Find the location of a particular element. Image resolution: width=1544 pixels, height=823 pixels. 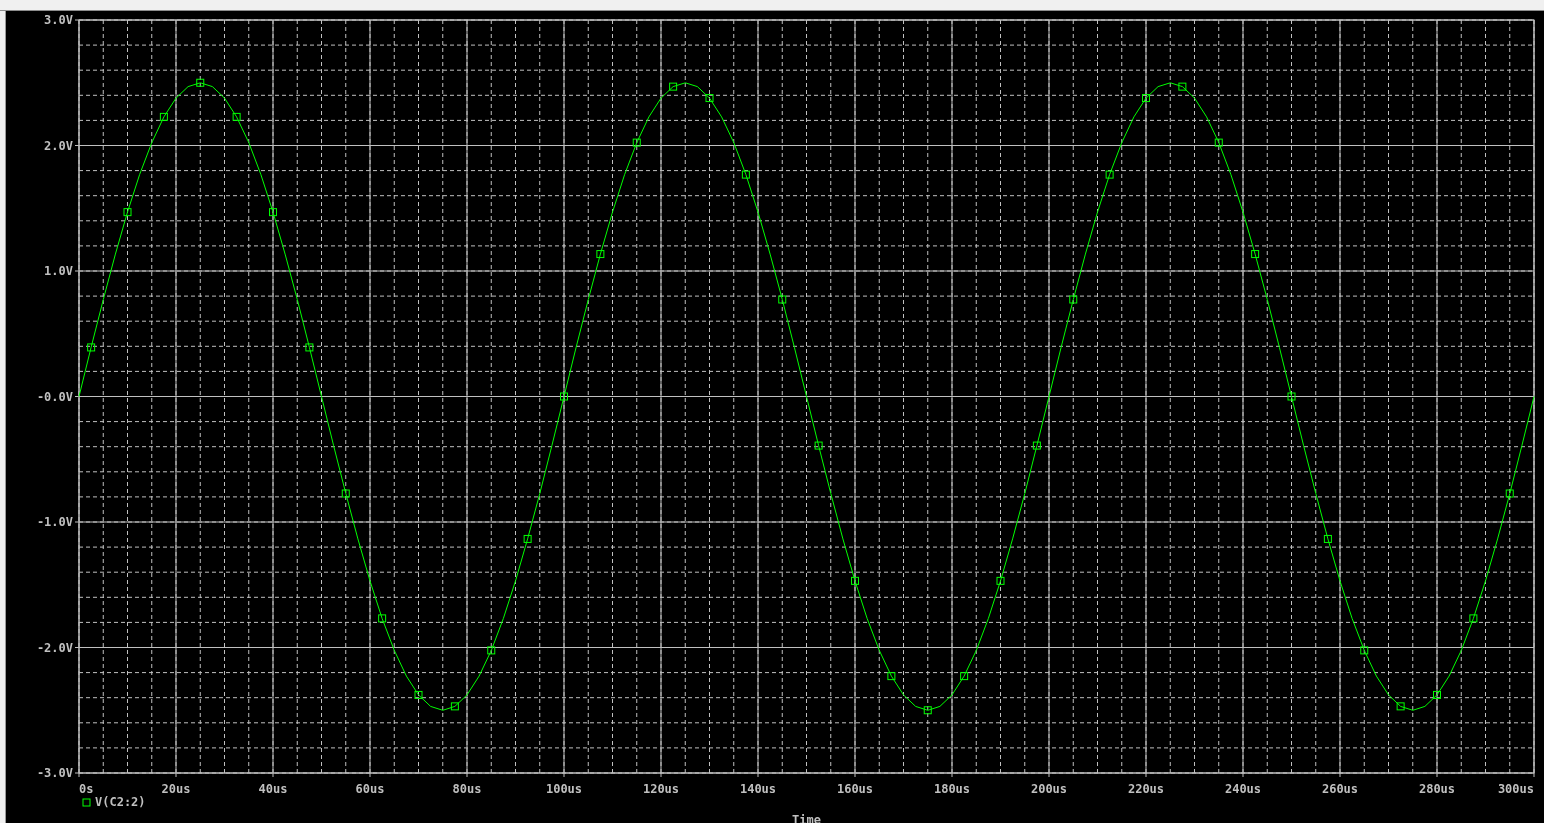

axis-tick-label: -3.0V is located at coordinates (54, 773).